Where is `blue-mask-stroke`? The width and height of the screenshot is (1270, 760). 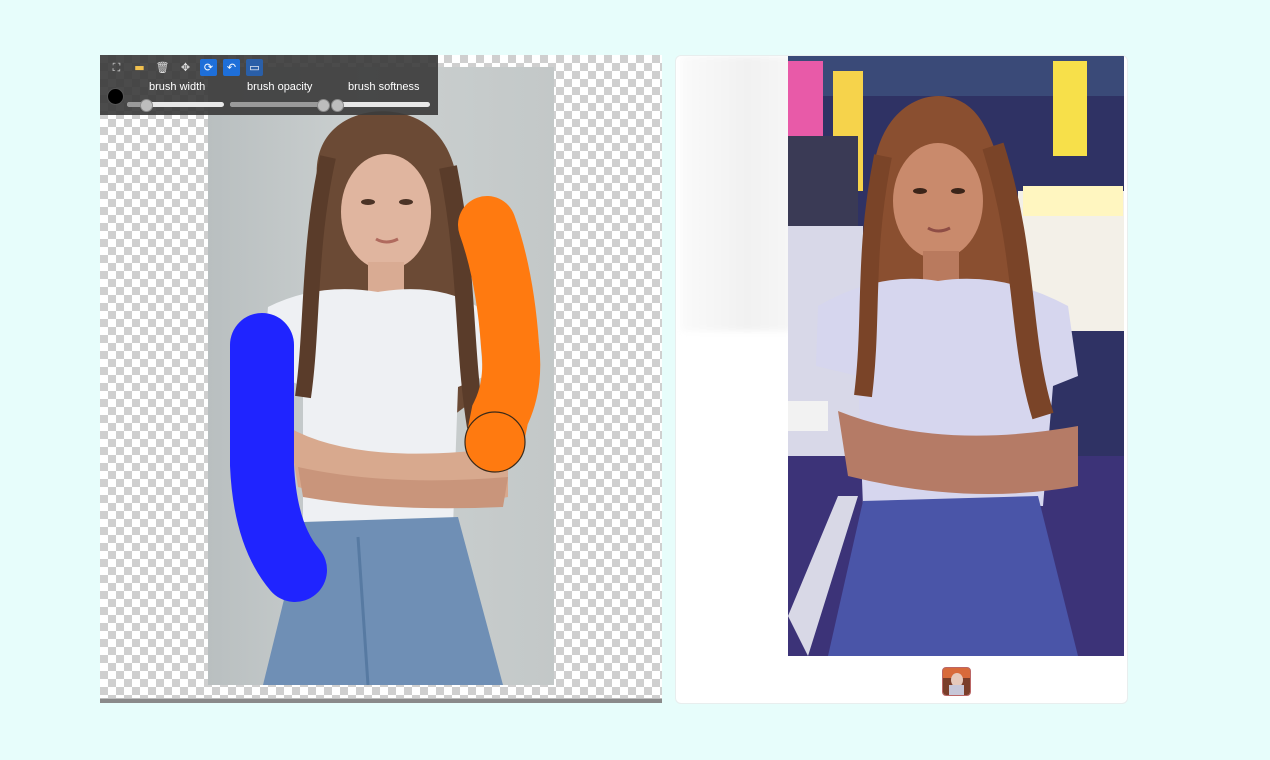 blue-mask-stroke is located at coordinates (278, 457).